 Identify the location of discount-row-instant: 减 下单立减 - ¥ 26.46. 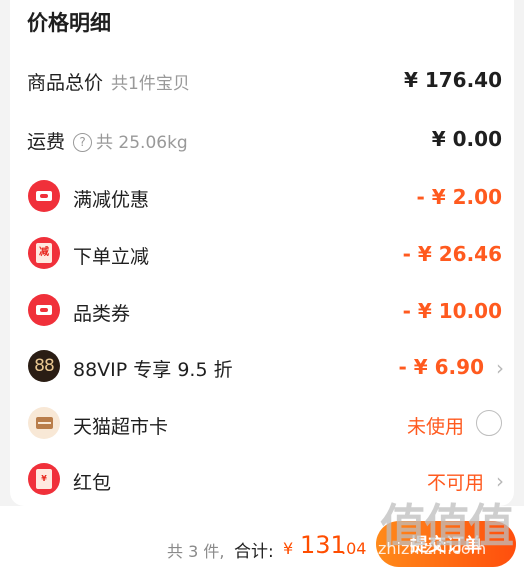
(262, 255).